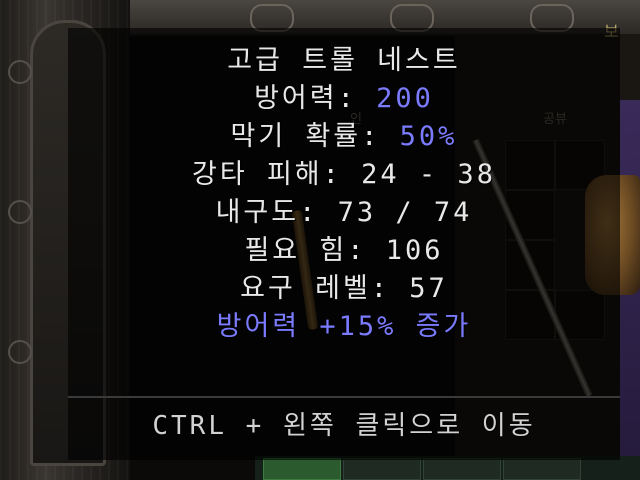 This screenshot has height=480, width=640. I want to click on defense-line: 방어력: 200, so click(344, 99).